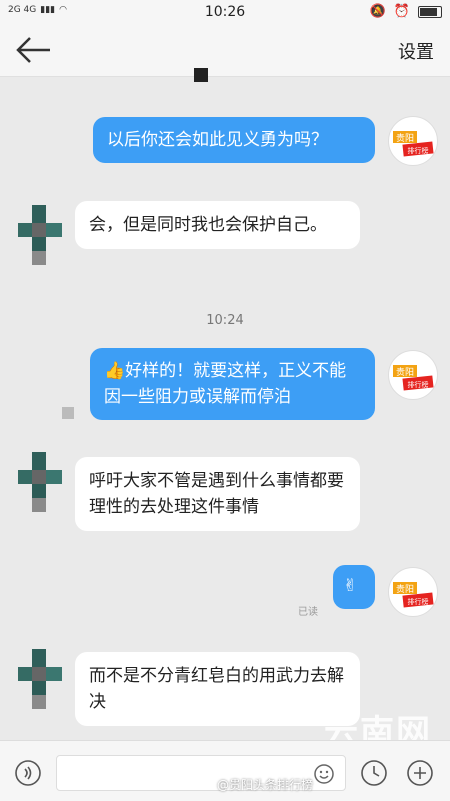 The height and width of the screenshot is (801, 450). I want to click on weibo-watermark: @贵阳头条排行榜, so click(265, 785).